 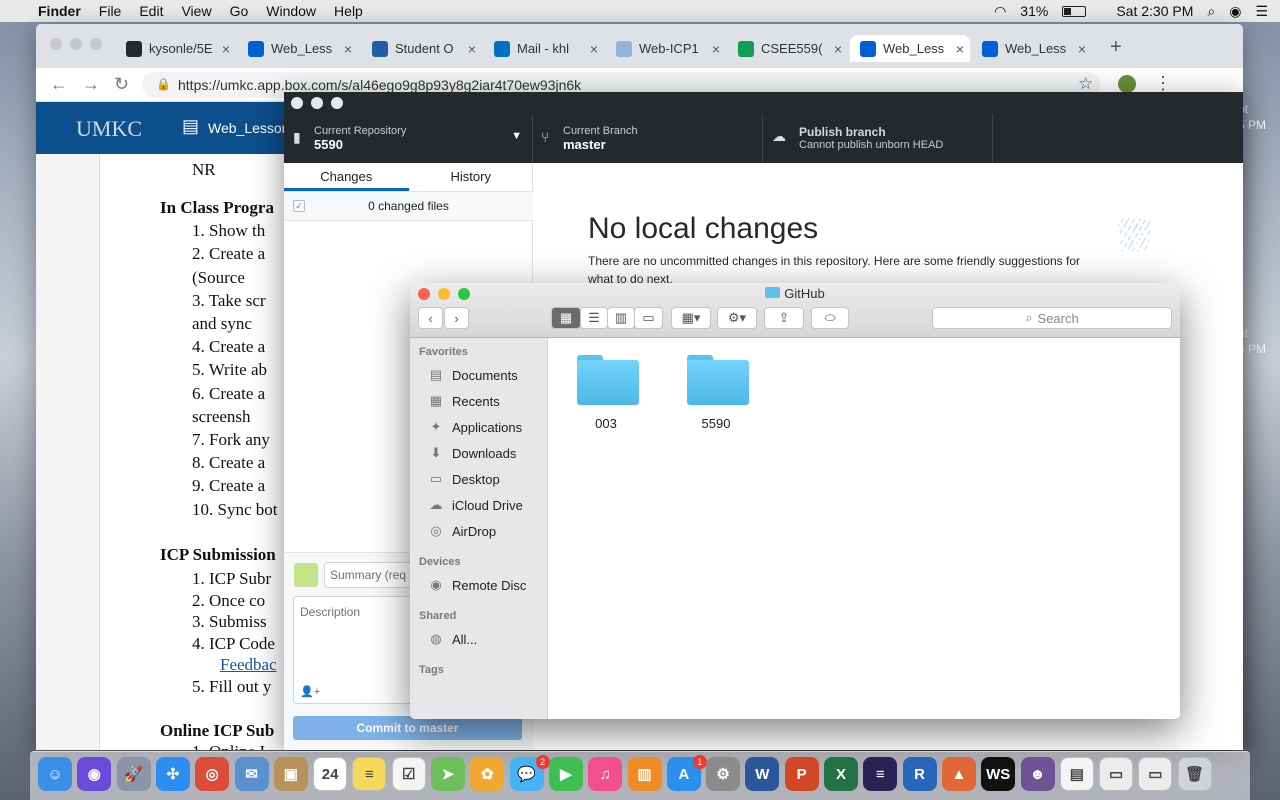 What do you see at coordinates (1154, 11) in the screenshot?
I see `clock: Sat 2:30 PM` at bounding box center [1154, 11].